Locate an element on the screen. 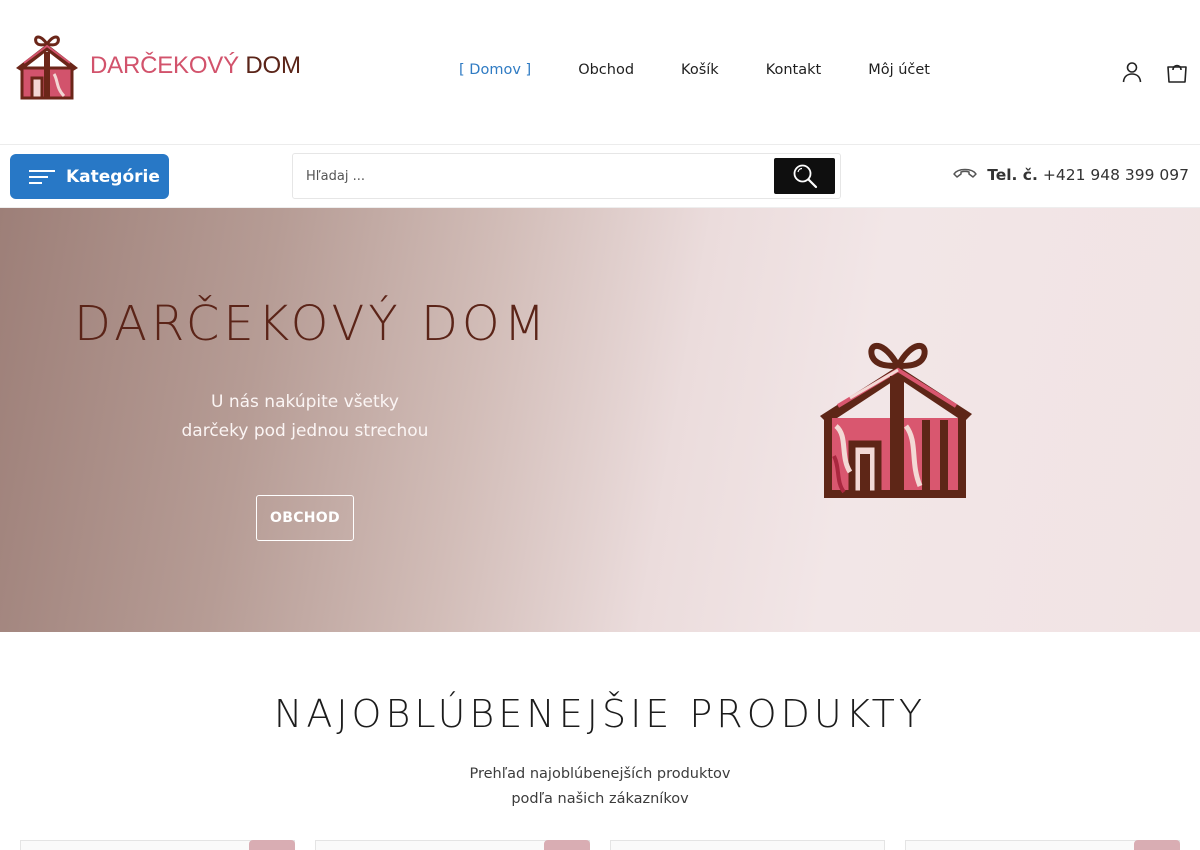  search-button is located at coordinates (804, 176).